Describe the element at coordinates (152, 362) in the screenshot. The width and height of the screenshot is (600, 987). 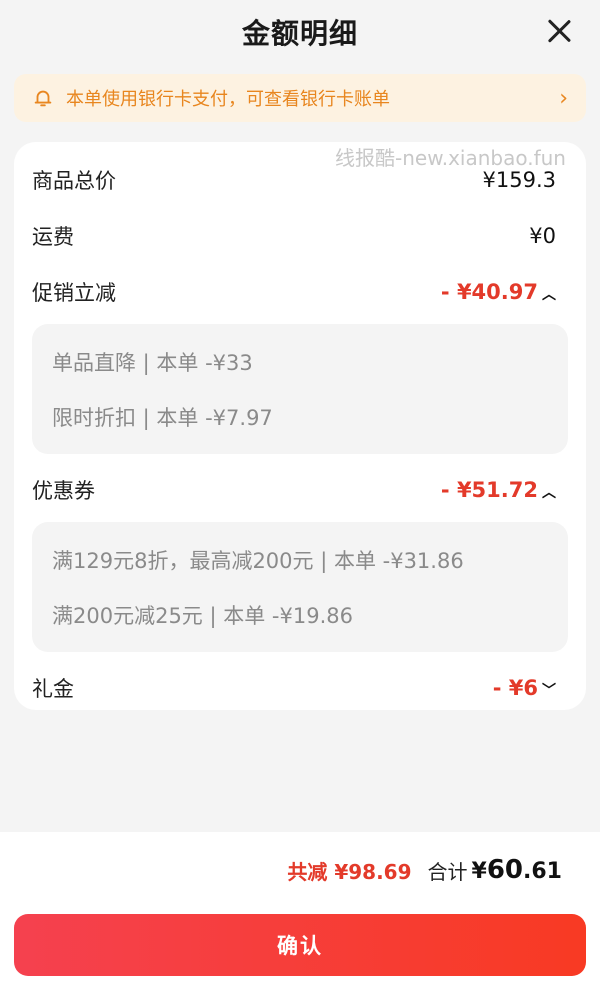
I see `promo-detail-item: 单品直降 | 本单 -¥33` at that location.